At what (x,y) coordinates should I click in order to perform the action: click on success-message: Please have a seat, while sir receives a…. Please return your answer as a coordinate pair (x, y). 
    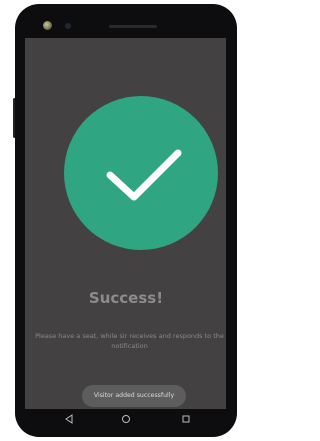
    Looking at the image, I should click on (129, 341).